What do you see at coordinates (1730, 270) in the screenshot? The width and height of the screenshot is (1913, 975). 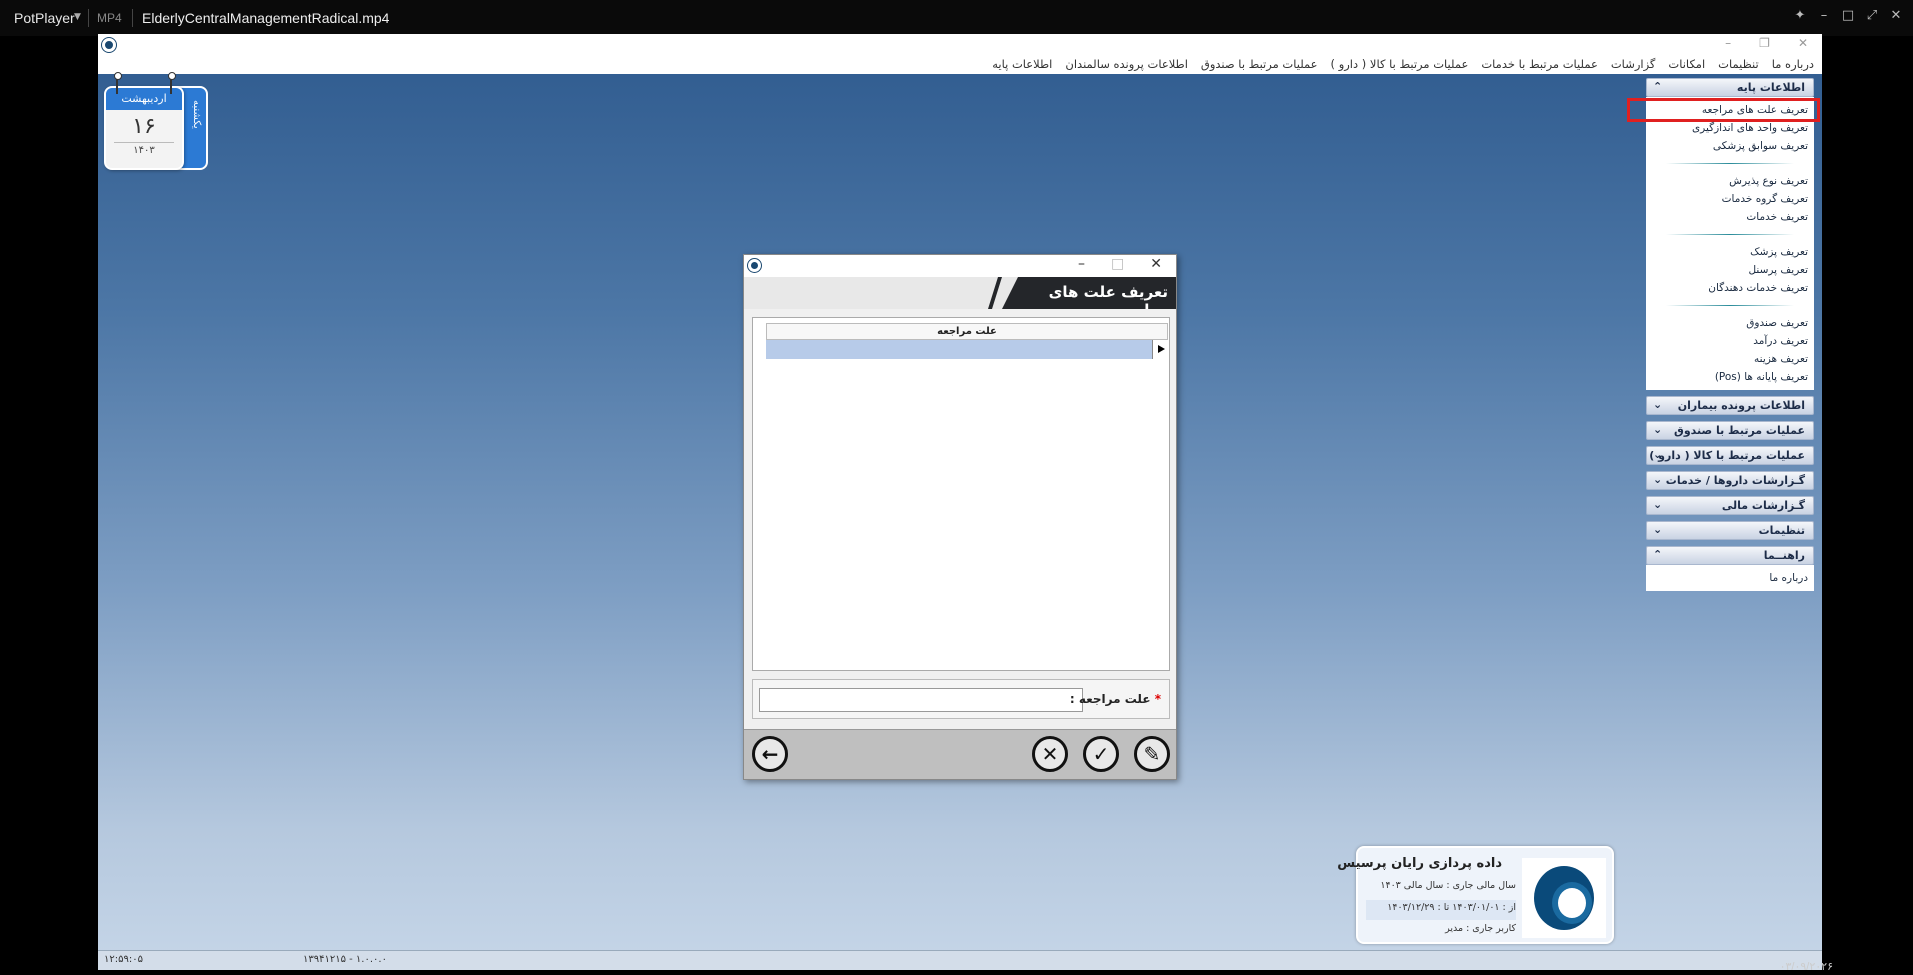 I see `sidebar-item-personnel: تعریف پرسنل` at bounding box center [1730, 270].